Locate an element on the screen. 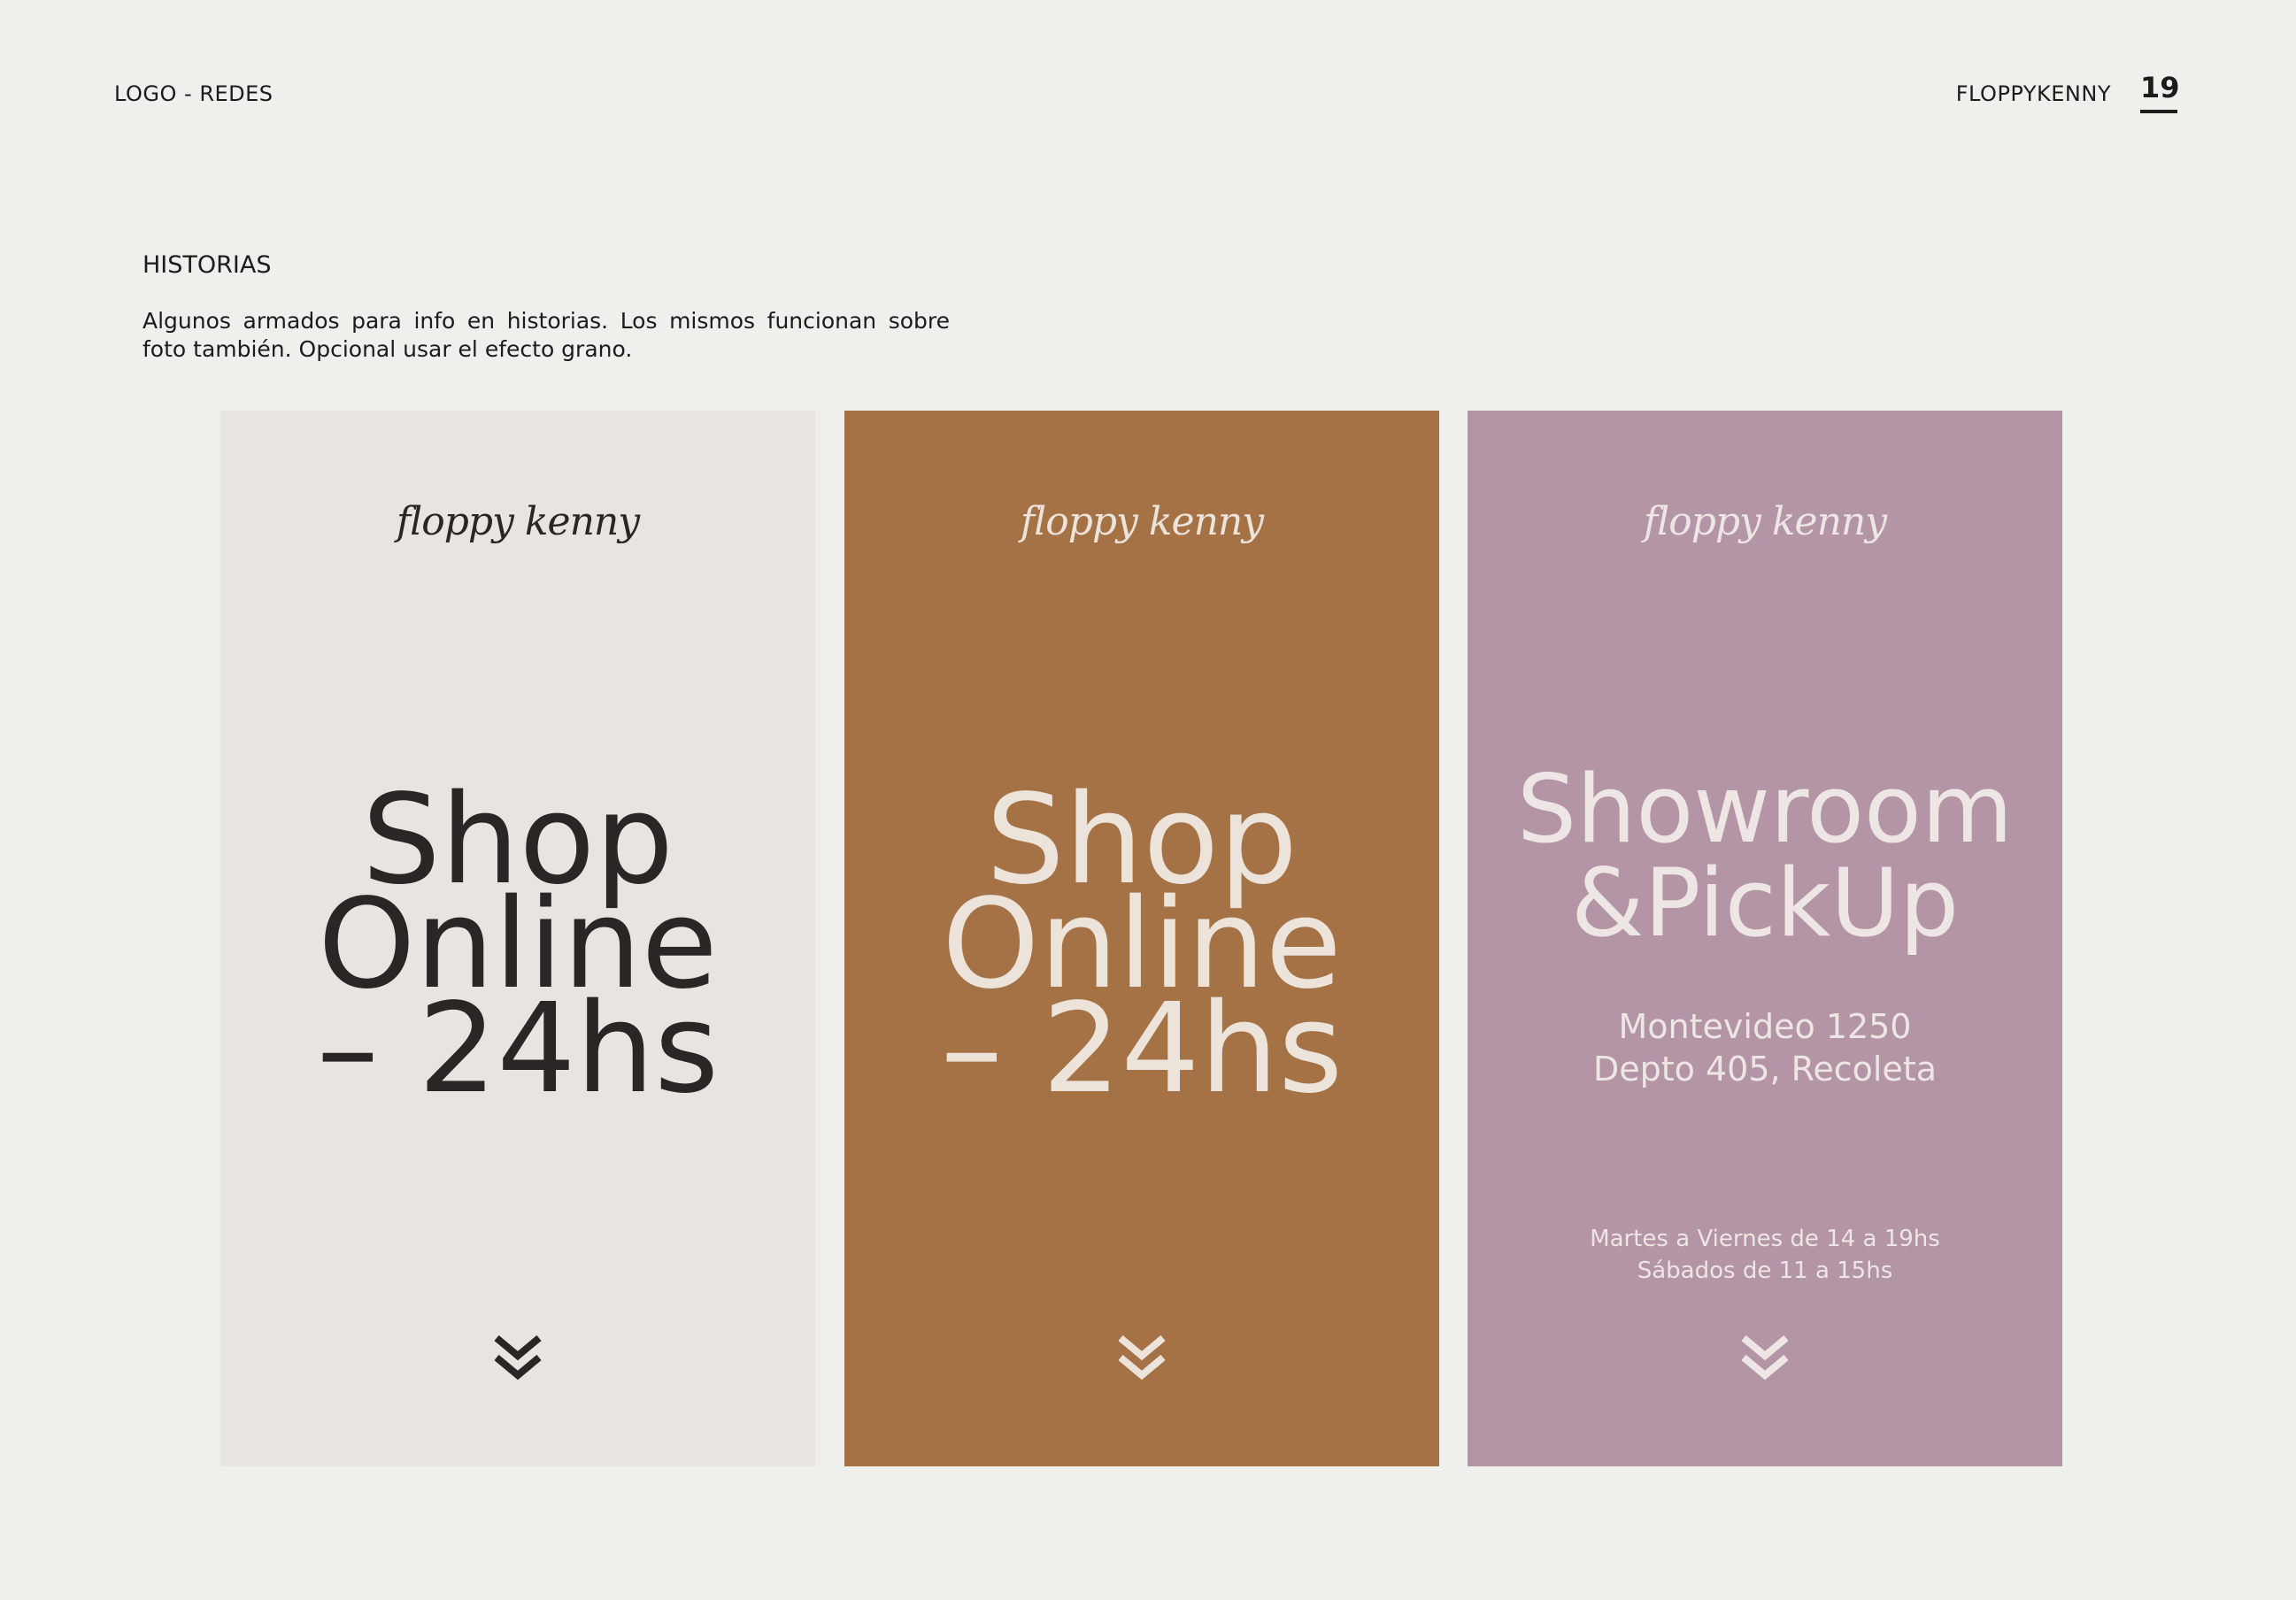 The height and width of the screenshot is (1600, 2296). card-headline: Showroom &PickUp is located at coordinates (1765, 856).